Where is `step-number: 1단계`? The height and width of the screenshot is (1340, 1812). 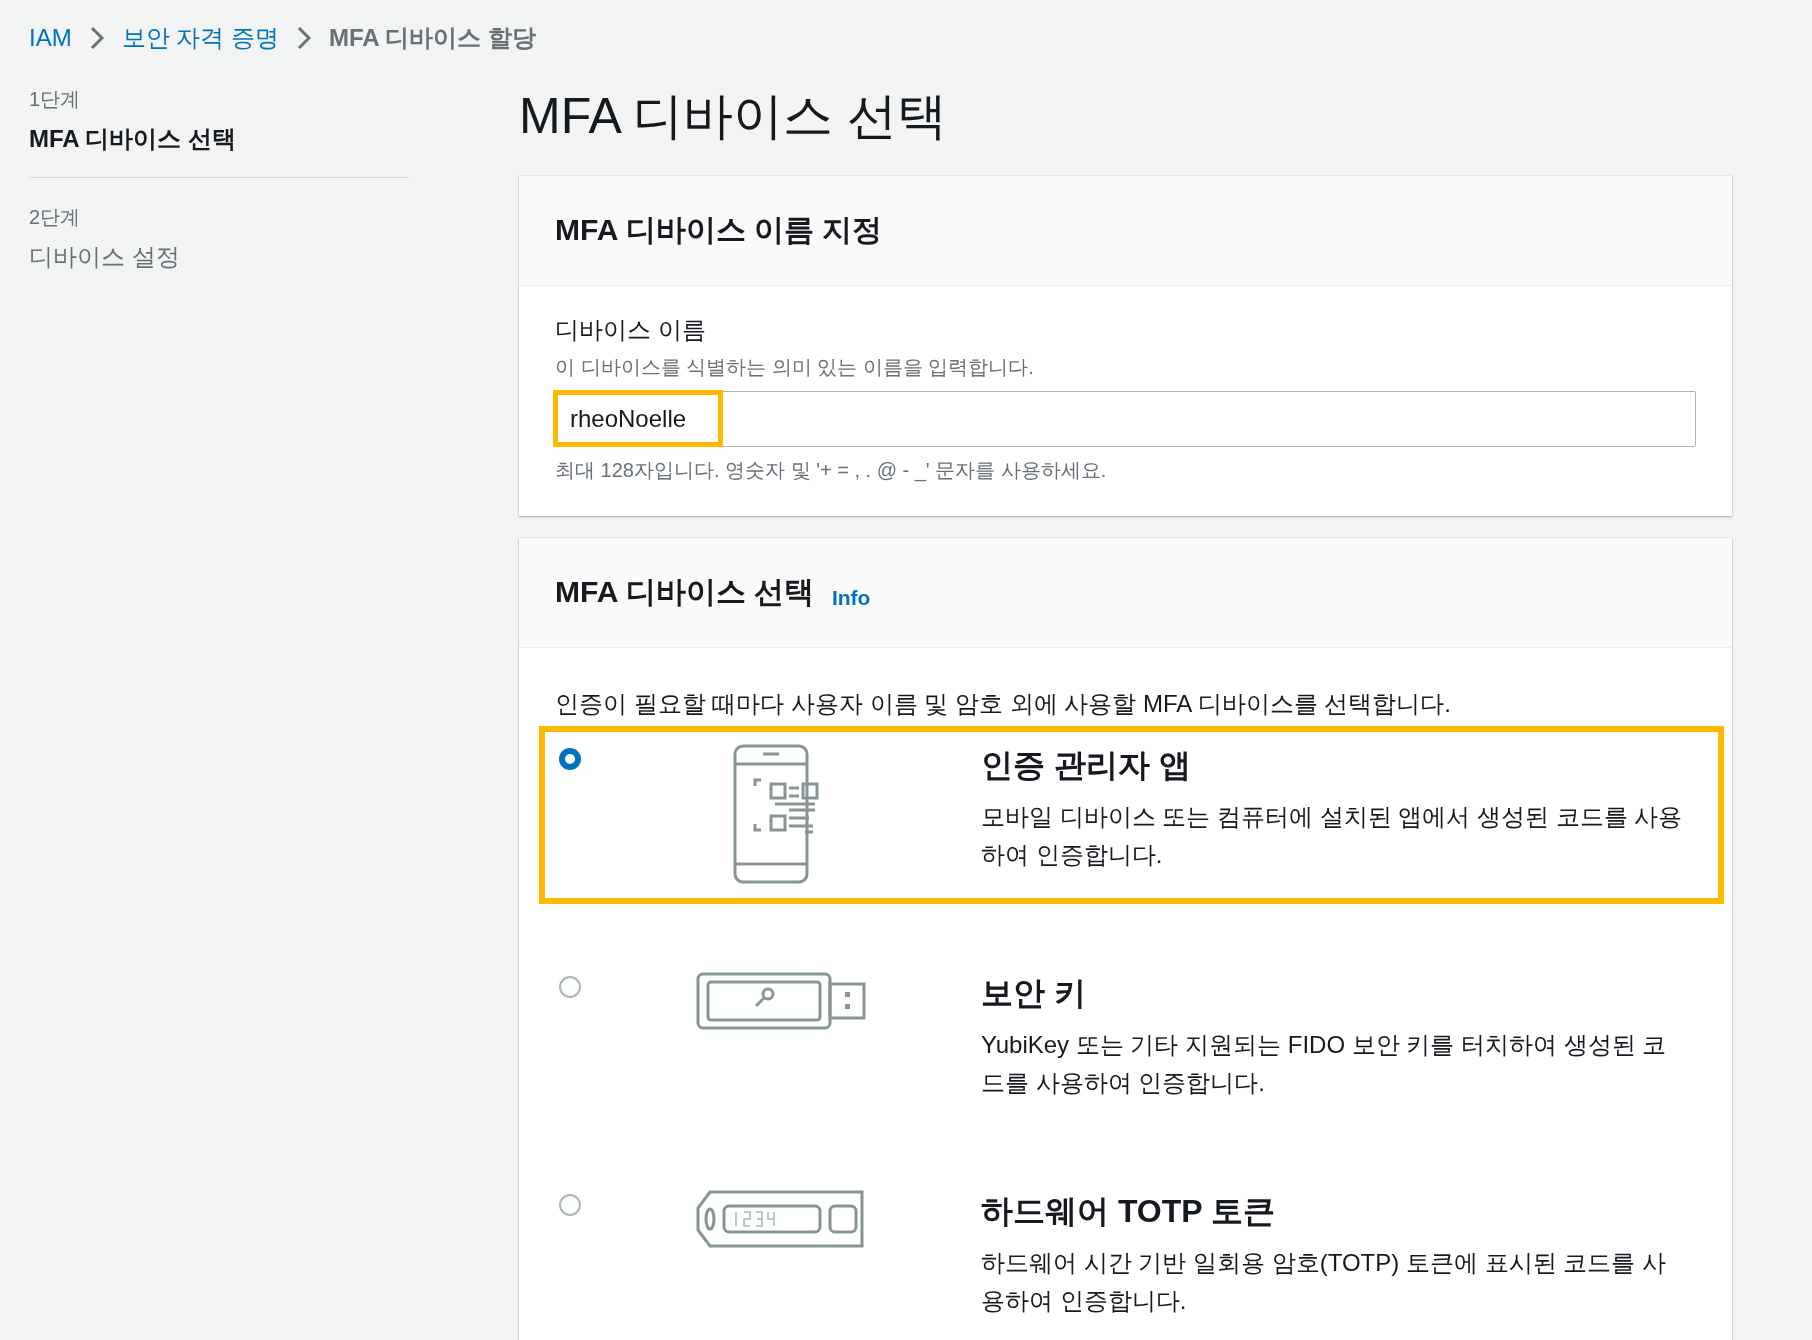
step-number: 1단계 is located at coordinates (55, 99).